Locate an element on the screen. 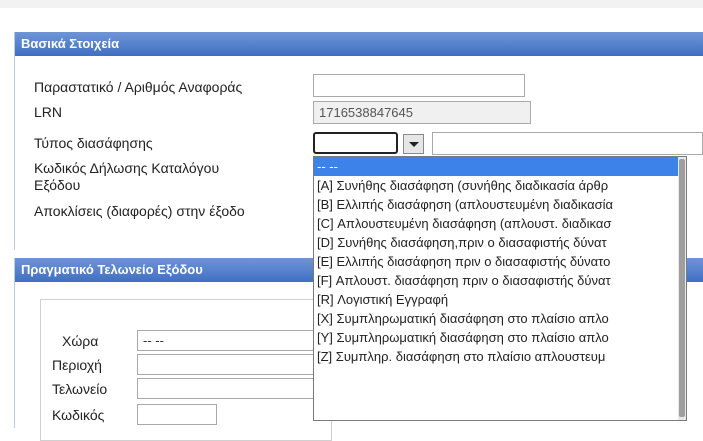 The width and height of the screenshot is (703, 441). dropdown-option: -- -- is located at coordinates (496, 166).